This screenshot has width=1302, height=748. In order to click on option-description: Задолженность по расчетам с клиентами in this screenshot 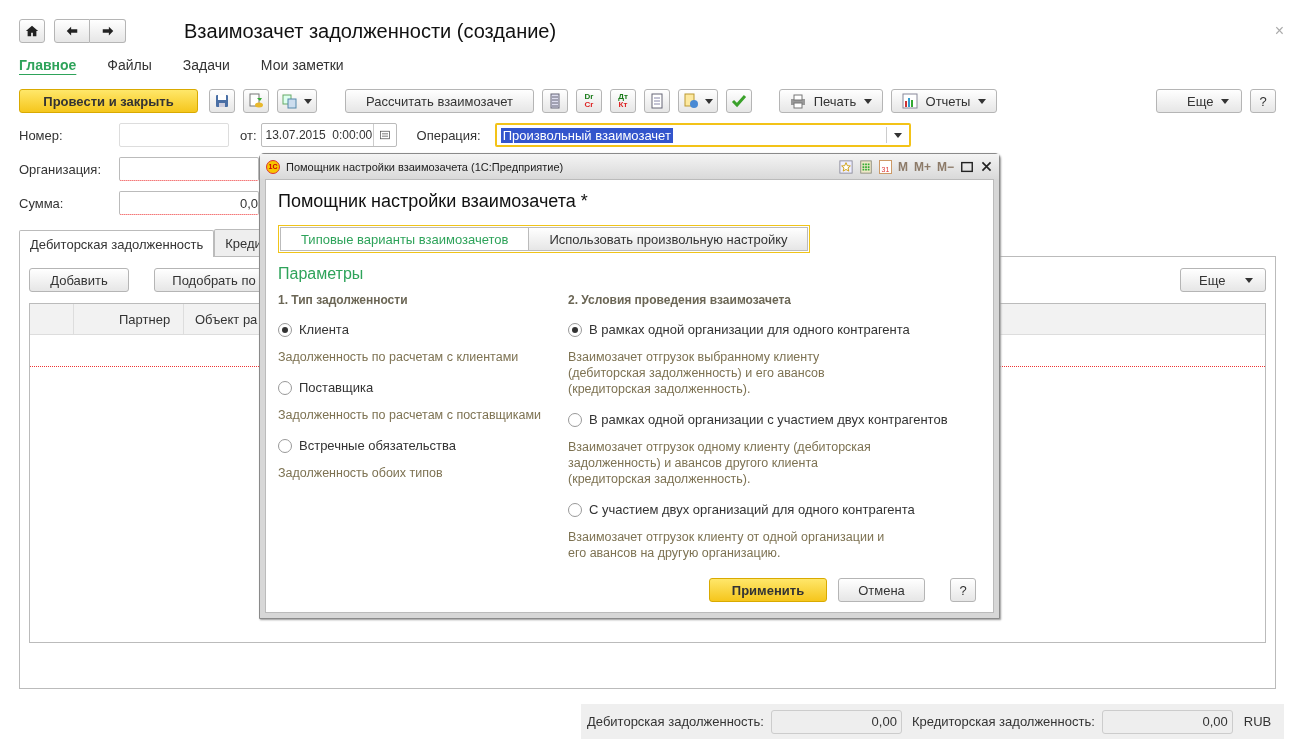, I will do `click(399, 357)`.